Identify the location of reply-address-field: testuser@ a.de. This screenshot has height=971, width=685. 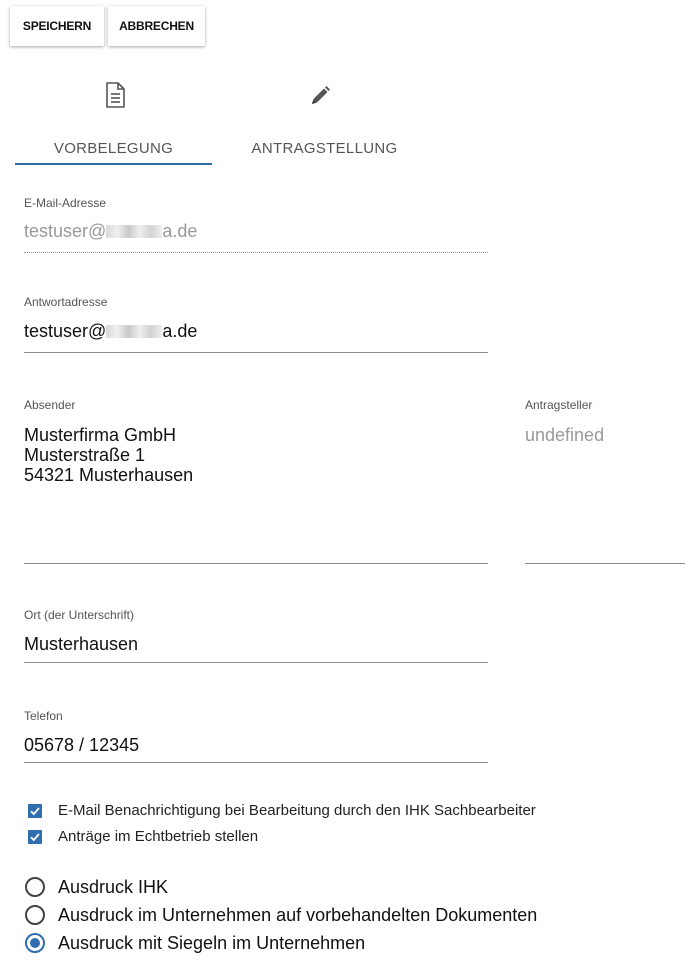
(110, 331).